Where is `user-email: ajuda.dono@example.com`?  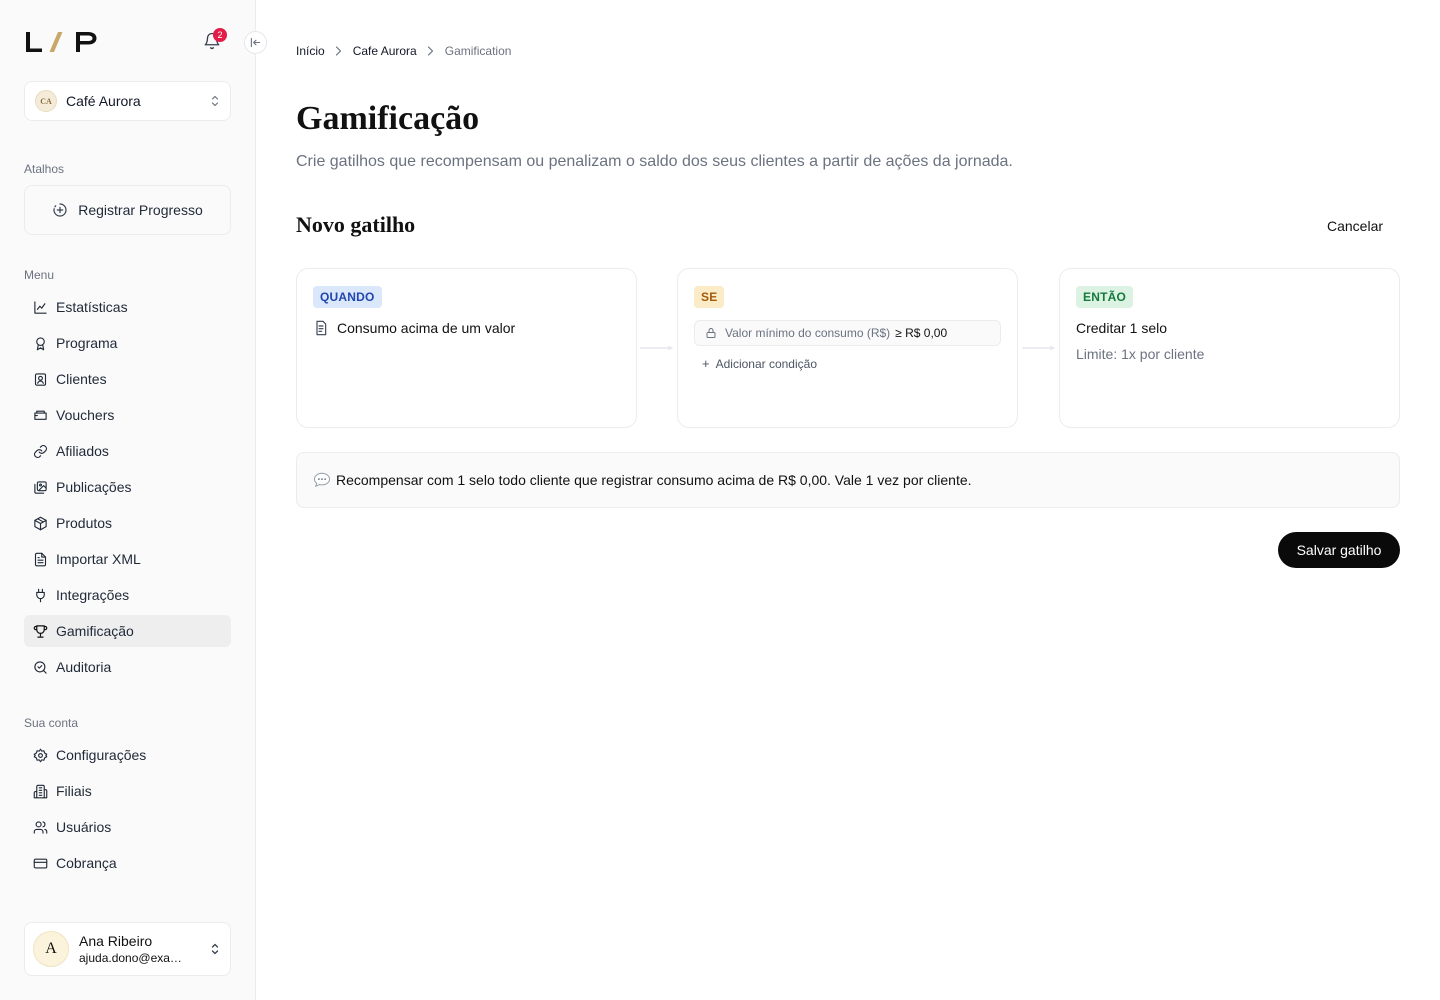 user-email: ajuda.dono@example.com is located at coordinates (135, 958).